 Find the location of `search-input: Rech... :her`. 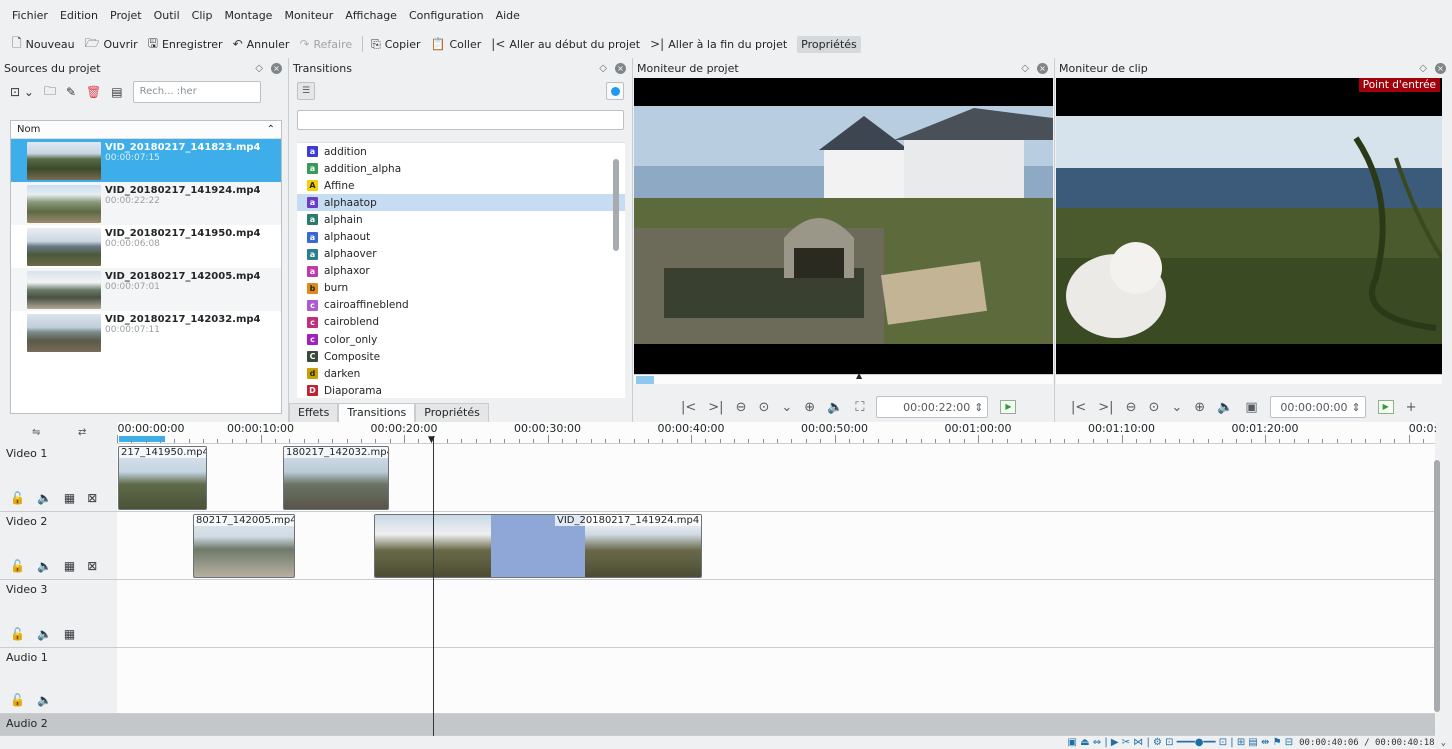

search-input: Rech... :her is located at coordinates (196, 92).